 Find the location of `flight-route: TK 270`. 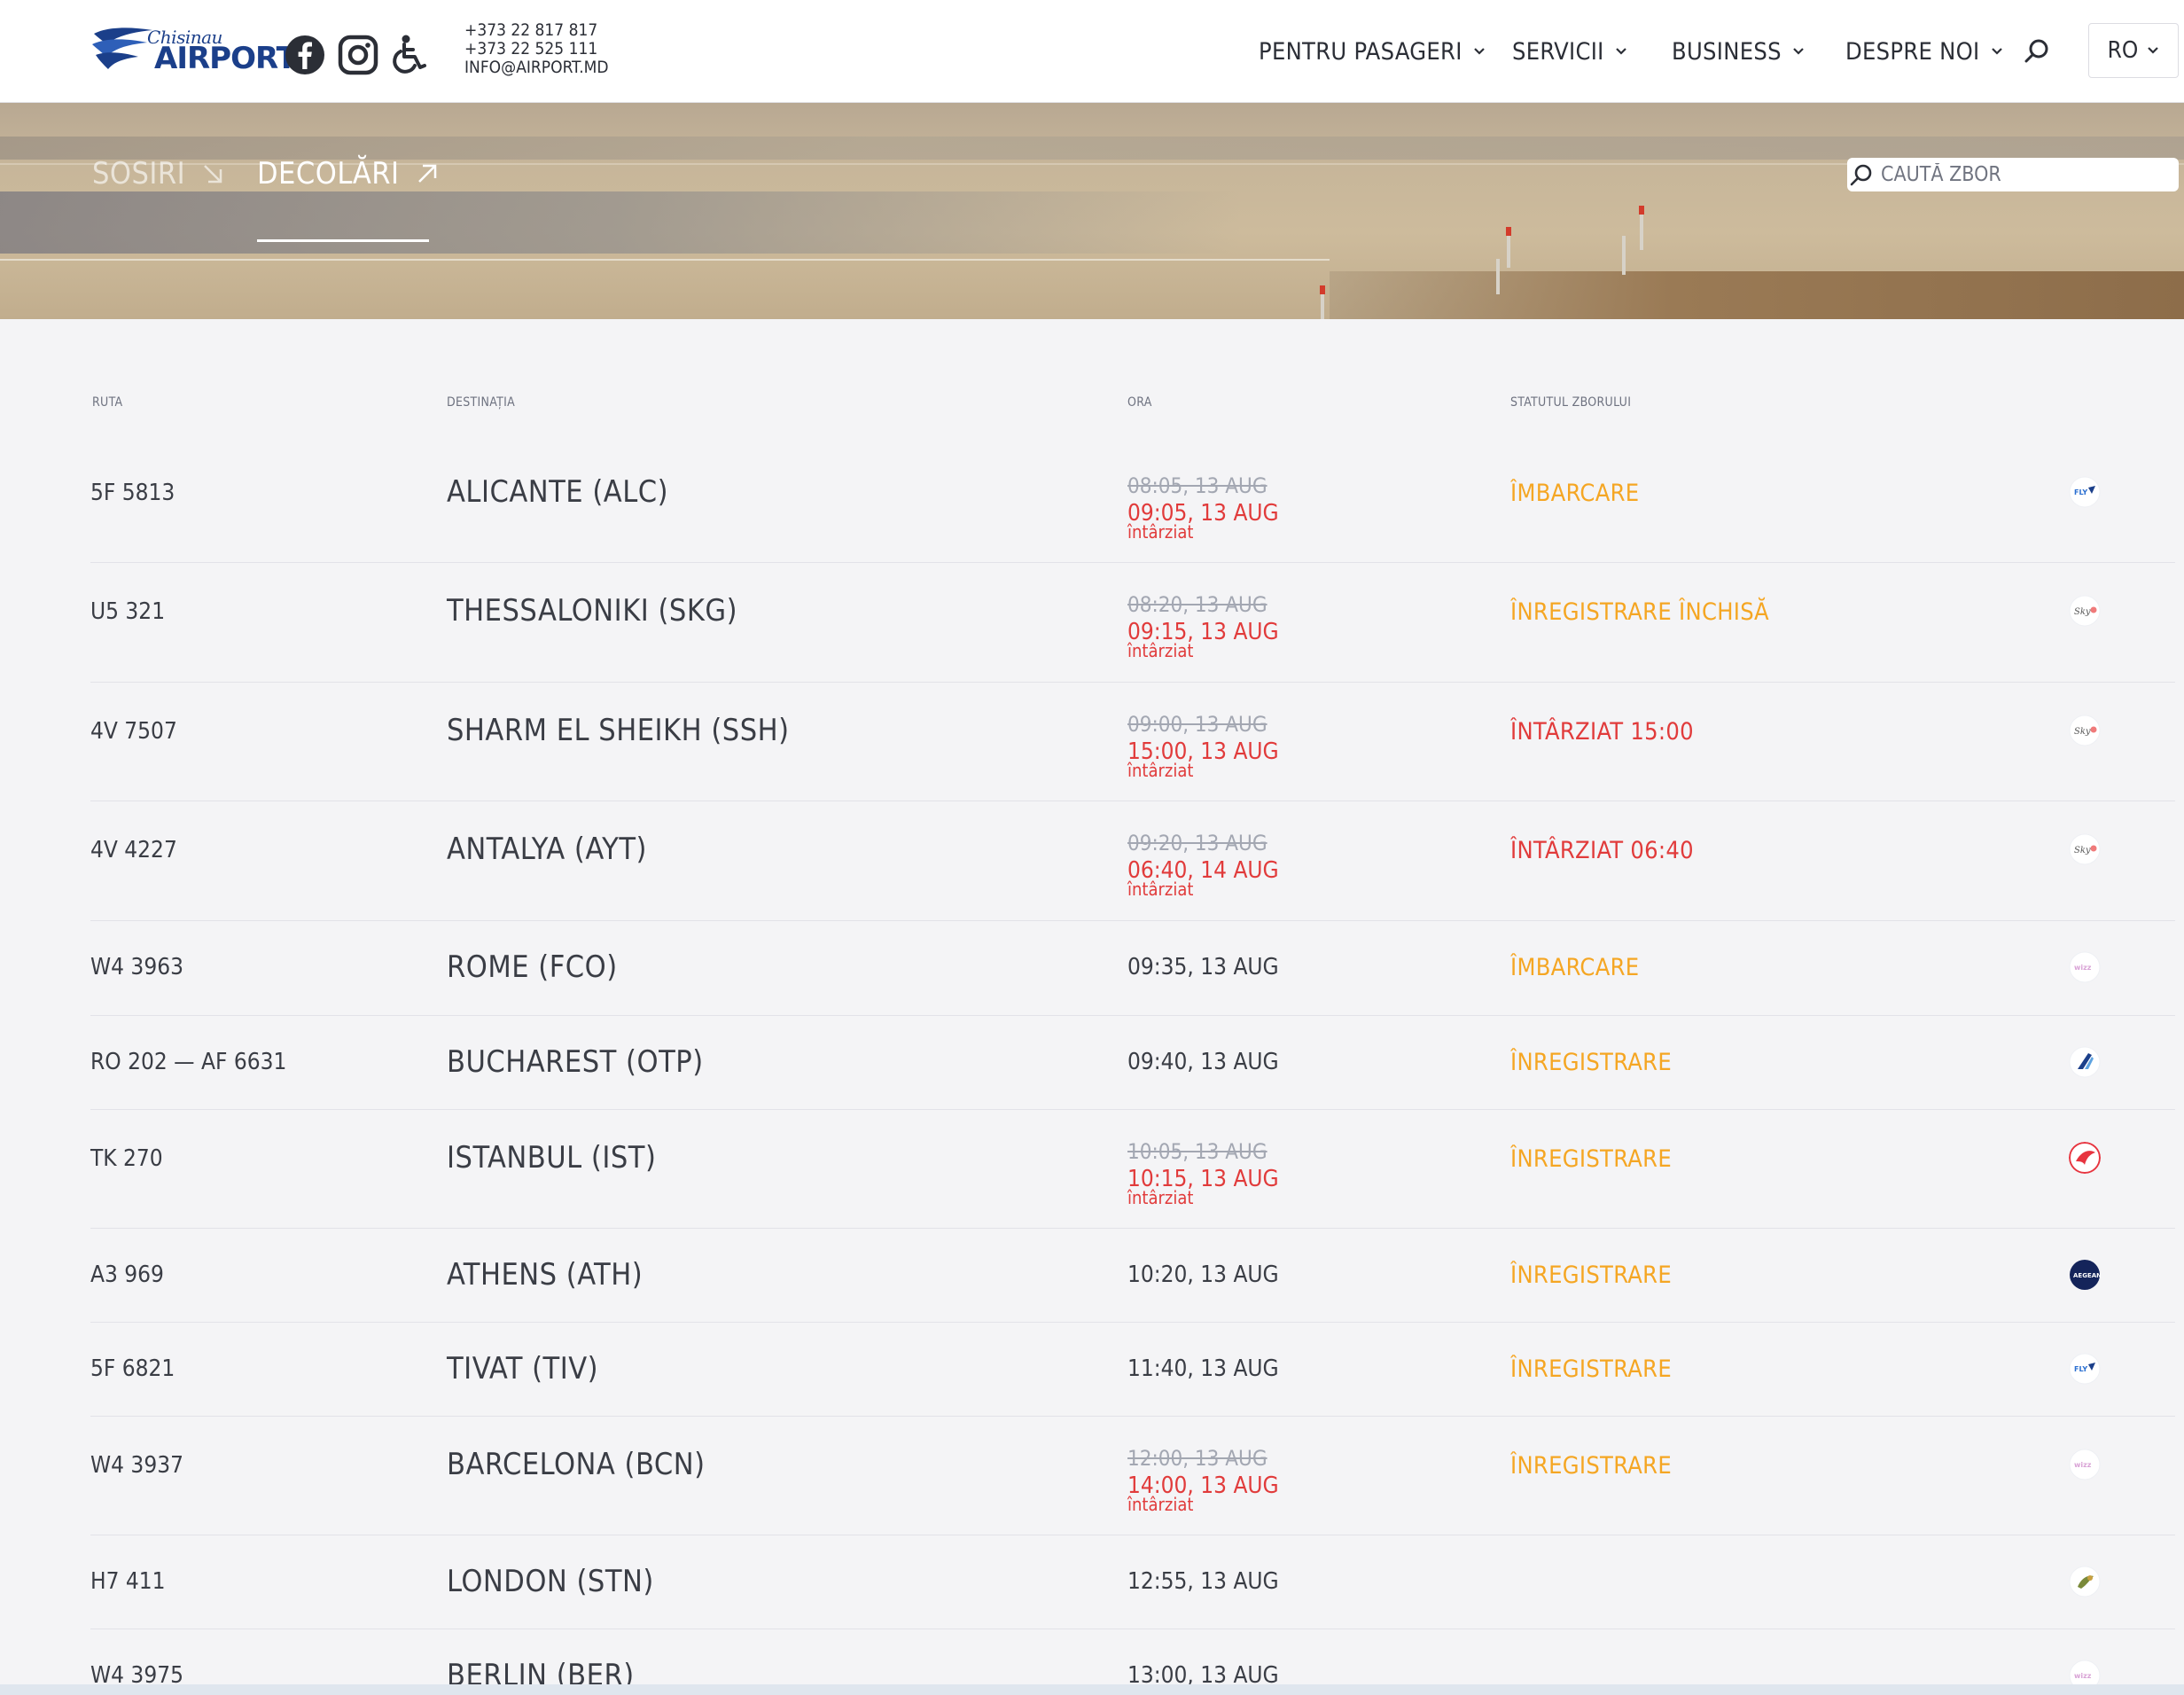

flight-route: TK 270 is located at coordinates (127, 1158).